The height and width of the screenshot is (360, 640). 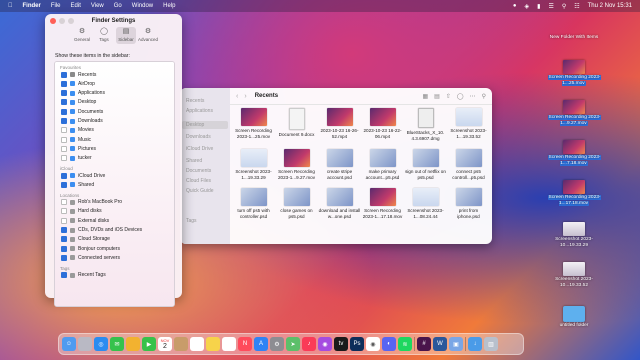 I want to click on desktop-item: Screen Recording 2023-1...17.18.mov, so click(x=574, y=193).